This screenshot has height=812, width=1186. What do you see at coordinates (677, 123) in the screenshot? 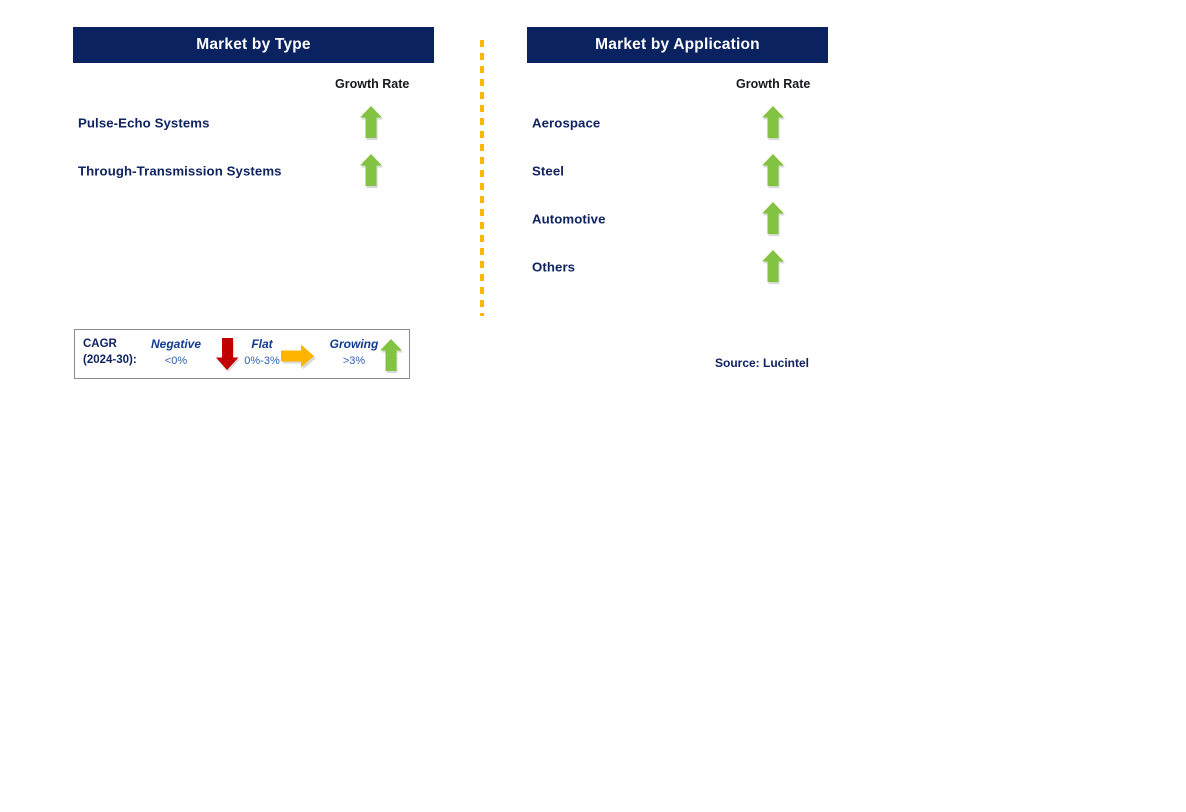
I see `list-item: Aerospace` at bounding box center [677, 123].